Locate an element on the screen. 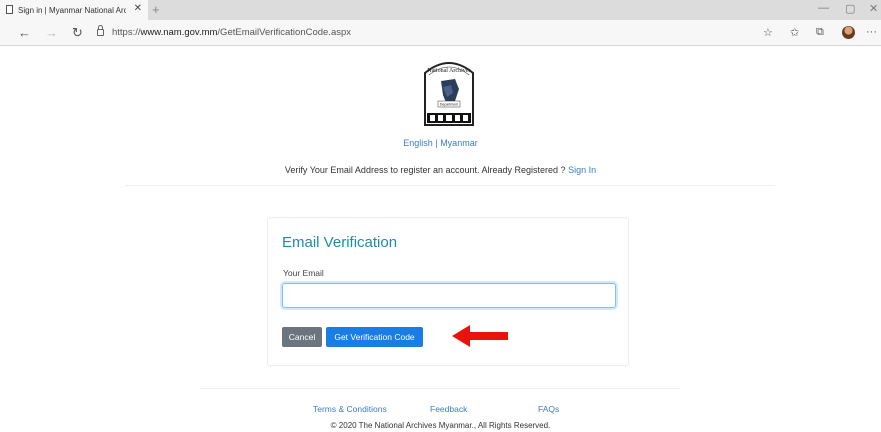 The width and height of the screenshot is (881, 432). lang-myanmar-link: Myanmar is located at coordinates (459, 143).